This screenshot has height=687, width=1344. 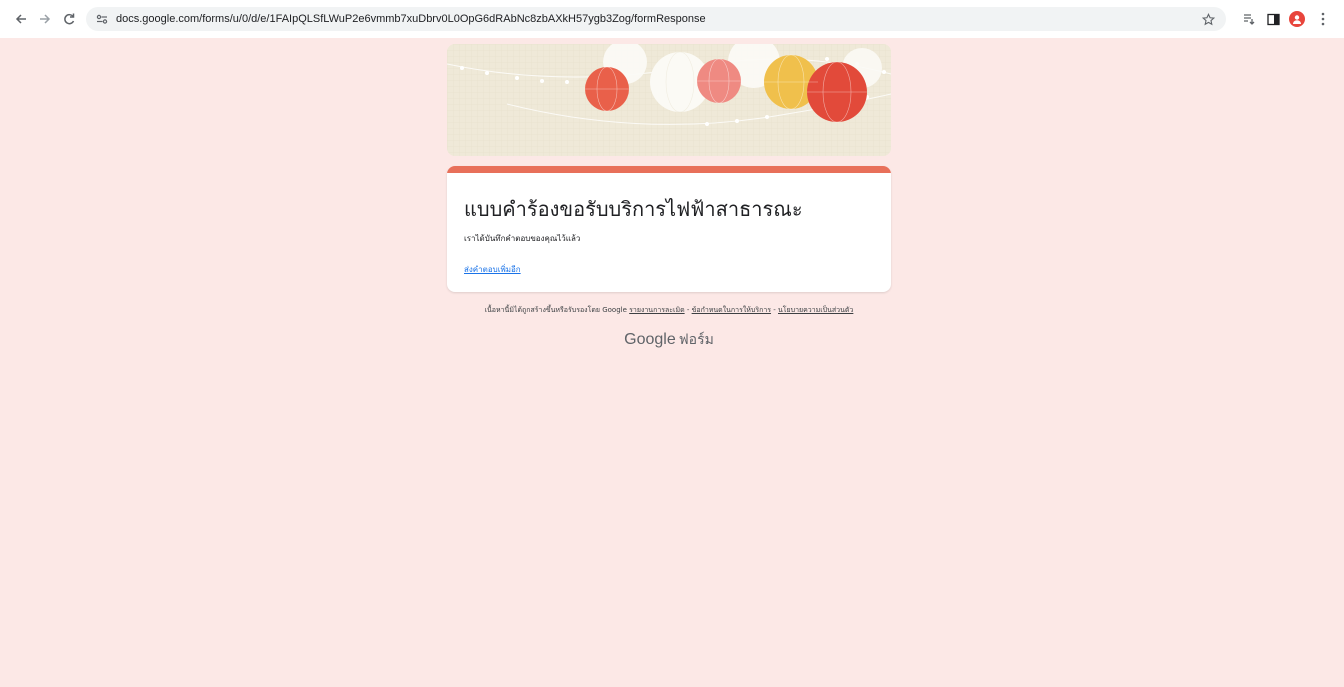 What do you see at coordinates (731, 310) in the screenshot?
I see `terms-of-service-link: ข้อกำหนดในการให้บริการ` at bounding box center [731, 310].